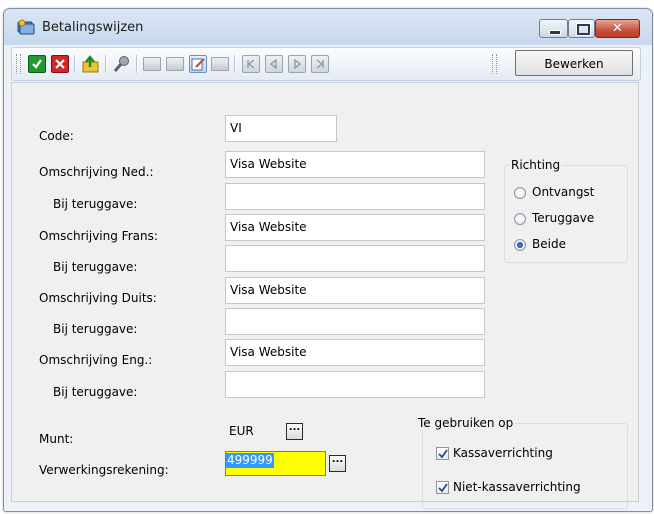  Describe the element at coordinates (198, 64) in the screenshot. I see `edit-icon` at that location.